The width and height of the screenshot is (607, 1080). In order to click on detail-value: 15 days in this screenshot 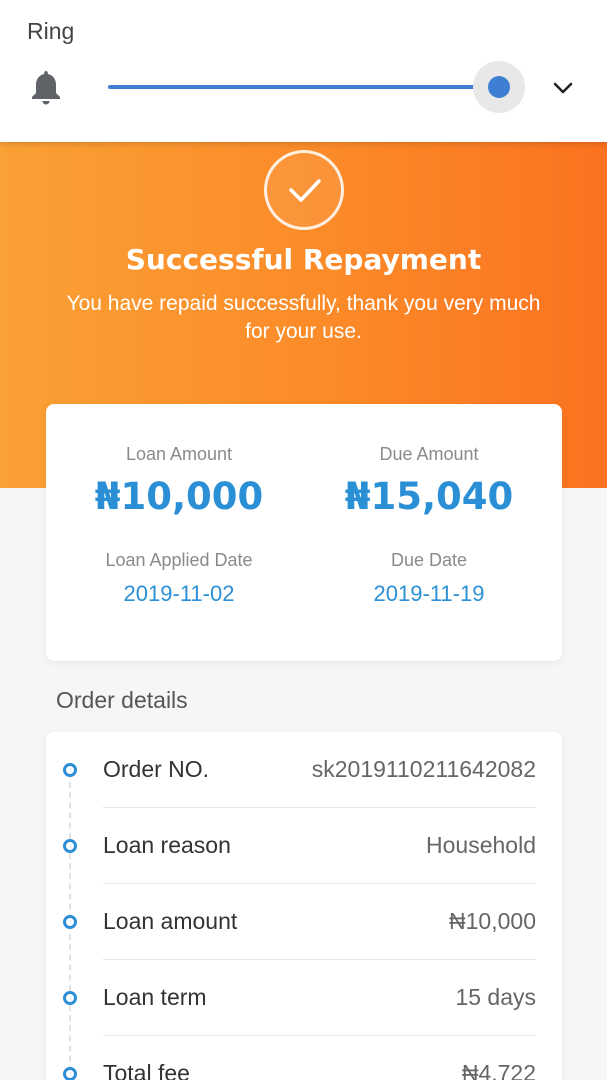, I will do `click(495, 997)`.